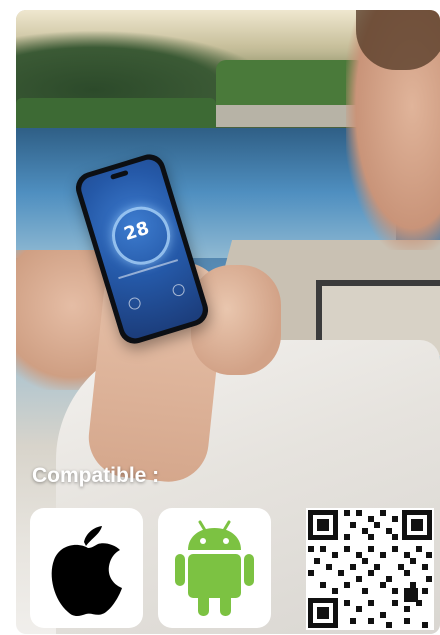 This screenshot has height=635, width=440. What do you see at coordinates (96, 475) in the screenshot?
I see `compatible-label: Compatible :` at bounding box center [96, 475].